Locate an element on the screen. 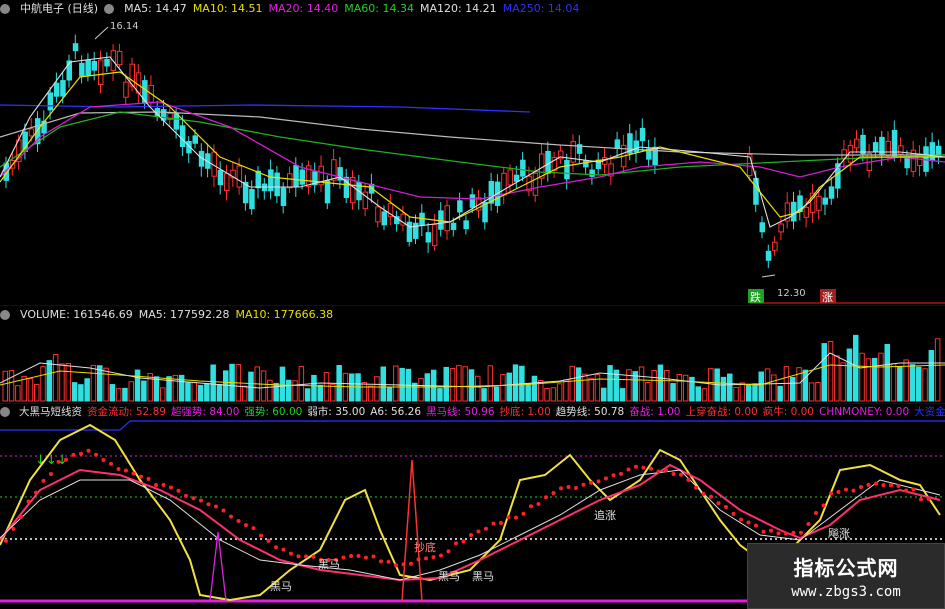  ma250-line is located at coordinates (265, 108).